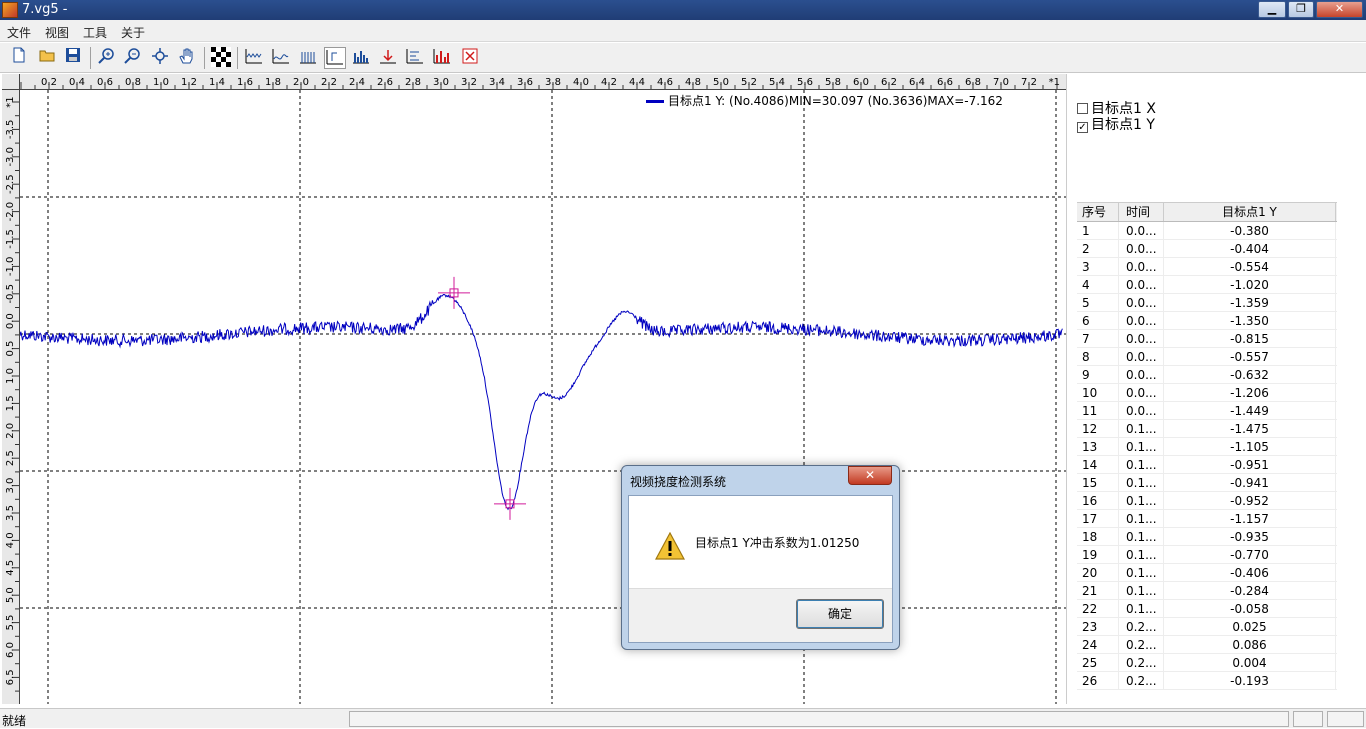 This screenshot has height=729, width=1366. I want to click on fit-view-icon, so click(160, 58).